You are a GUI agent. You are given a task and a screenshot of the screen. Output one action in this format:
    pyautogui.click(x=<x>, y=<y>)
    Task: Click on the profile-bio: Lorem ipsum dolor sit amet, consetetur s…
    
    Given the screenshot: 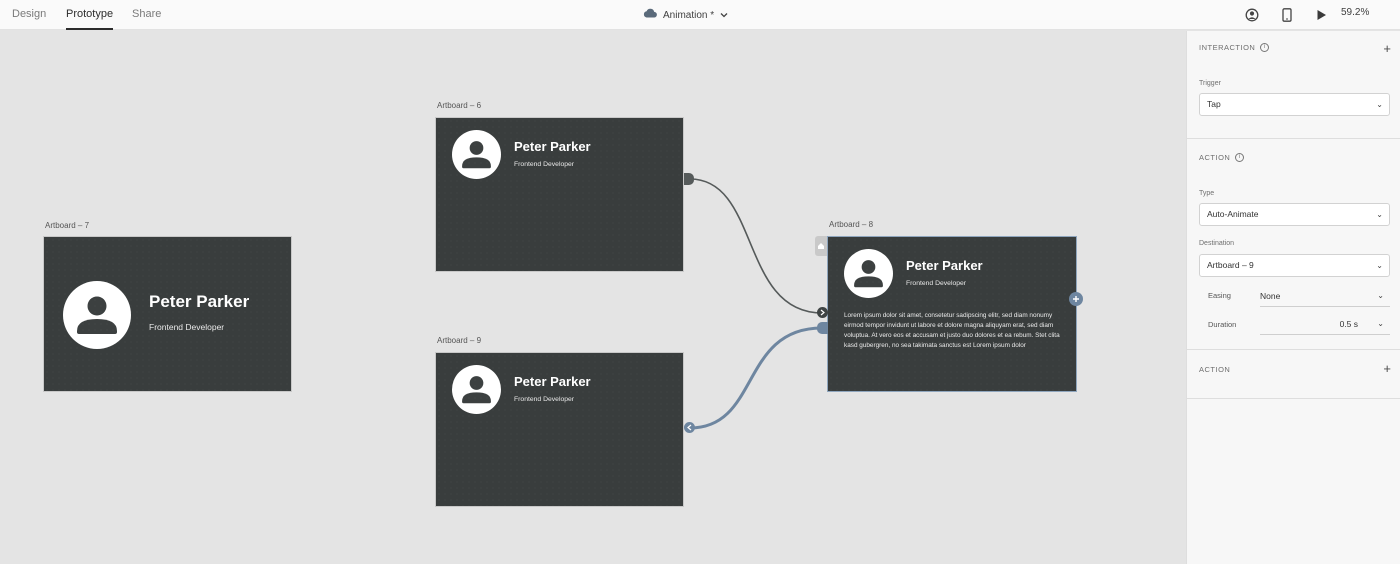 What is the action you would take?
    pyautogui.click(x=952, y=330)
    